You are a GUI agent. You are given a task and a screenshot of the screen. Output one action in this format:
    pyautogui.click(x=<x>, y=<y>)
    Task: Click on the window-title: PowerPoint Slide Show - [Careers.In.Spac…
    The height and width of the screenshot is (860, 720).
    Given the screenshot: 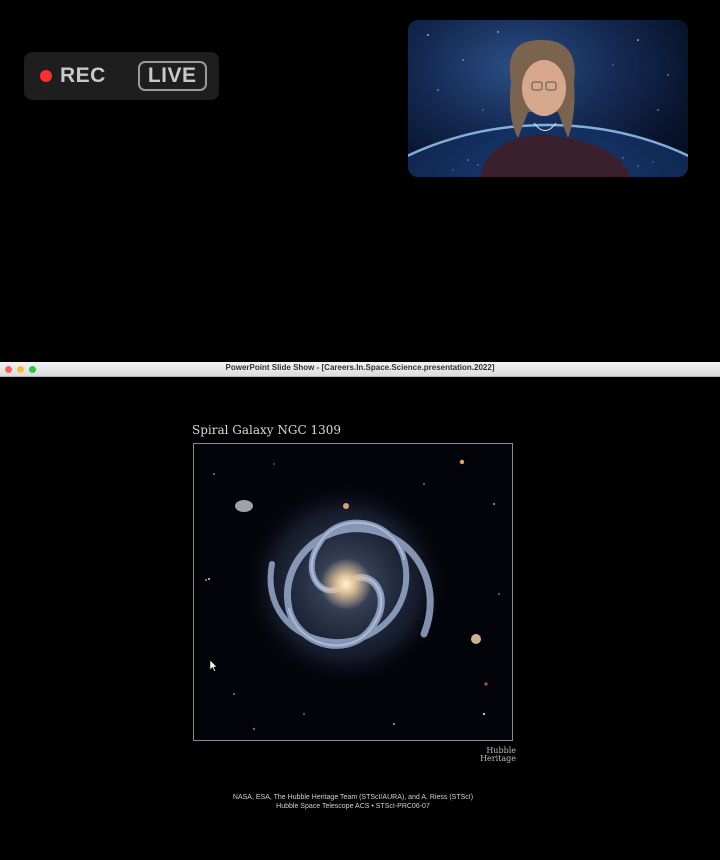 What is the action you would take?
    pyautogui.click(x=360, y=367)
    